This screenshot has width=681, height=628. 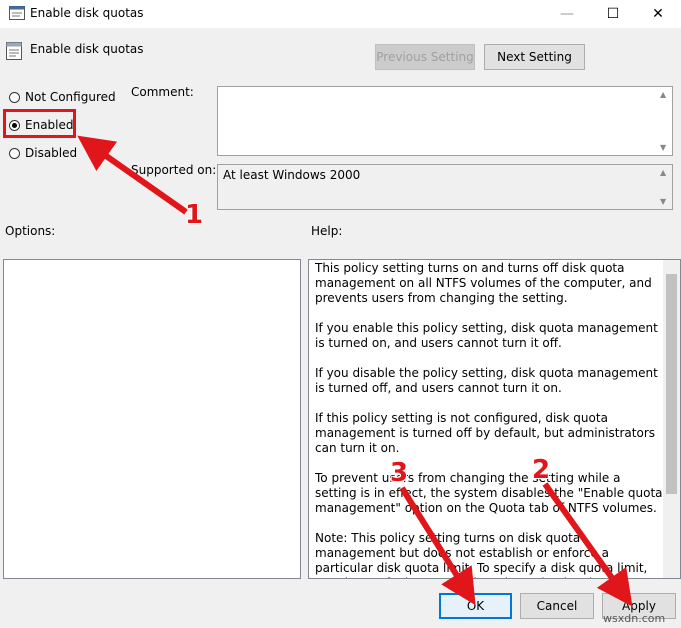 What do you see at coordinates (162, 92) in the screenshot?
I see `comment-label: Comment:` at bounding box center [162, 92].